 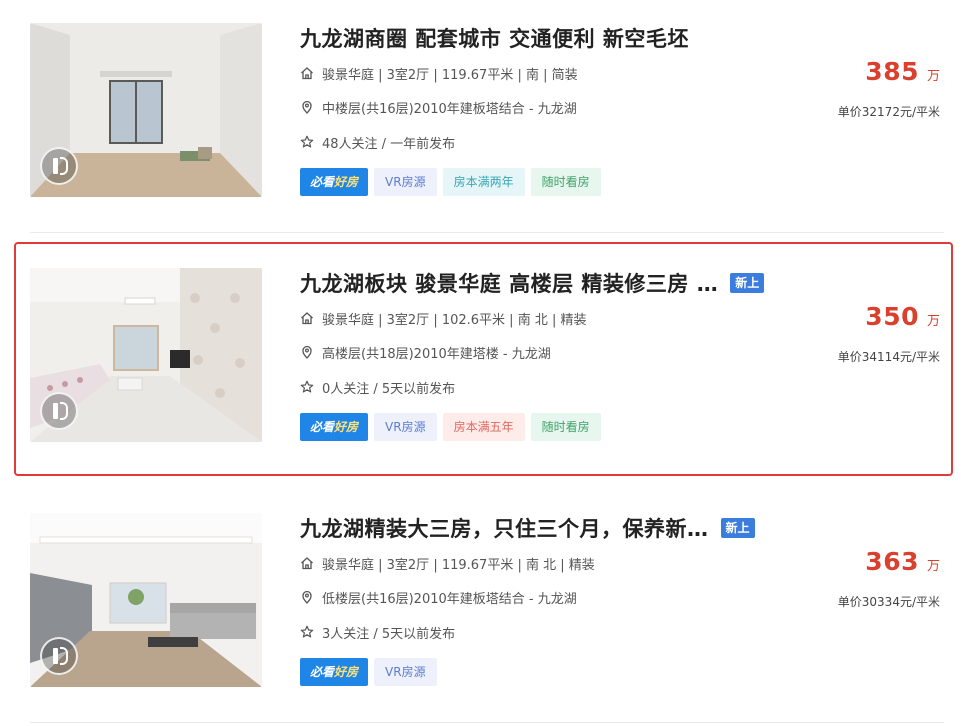 I want to click on house-info-text: 骏景华庭 | 3室2厅 | 102.6平米 | 南 北 | 精装, so click(x=454, y=320).